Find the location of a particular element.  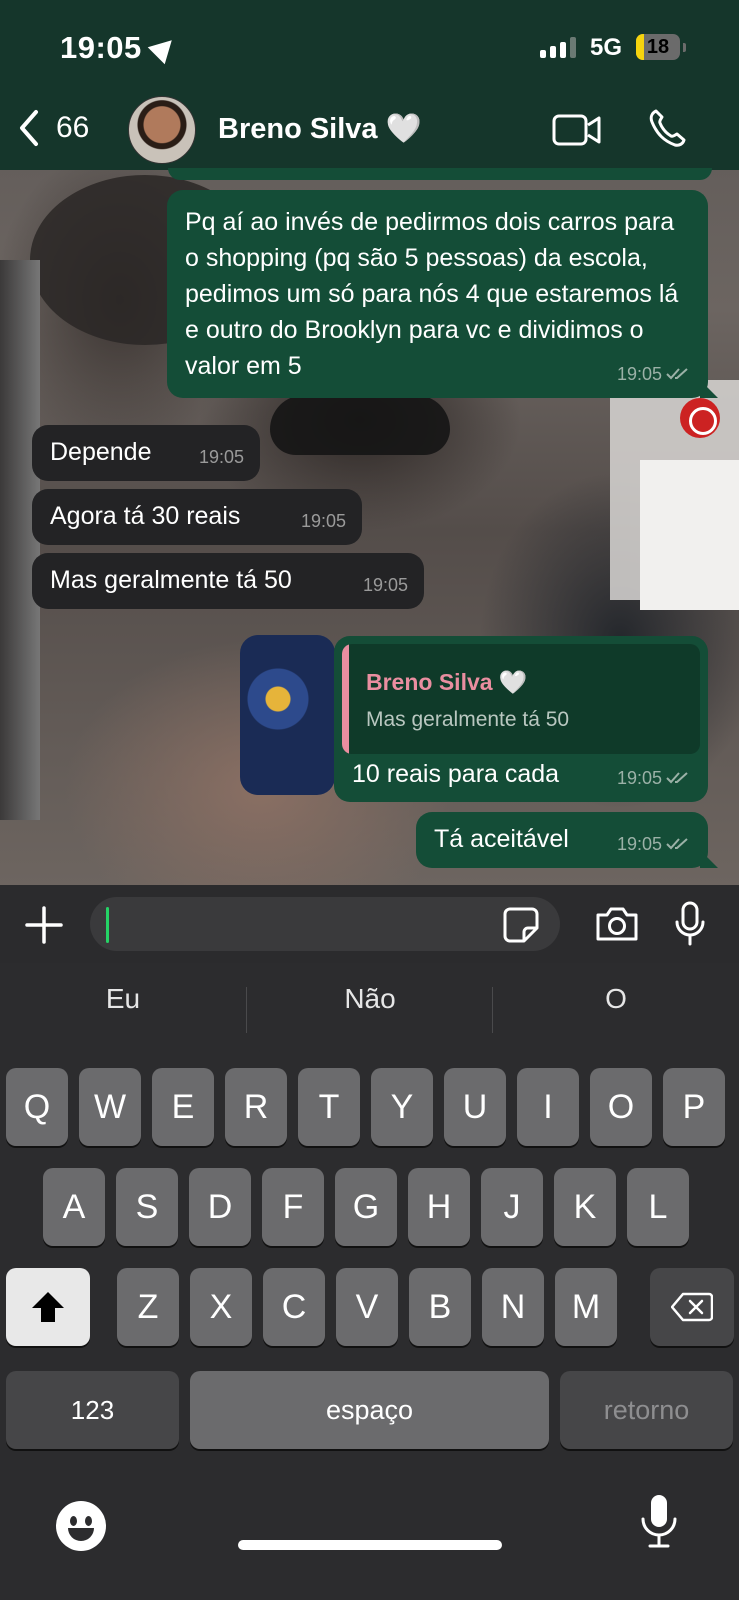

wallpaper-wall-panel is located at coordinates (689, 535).